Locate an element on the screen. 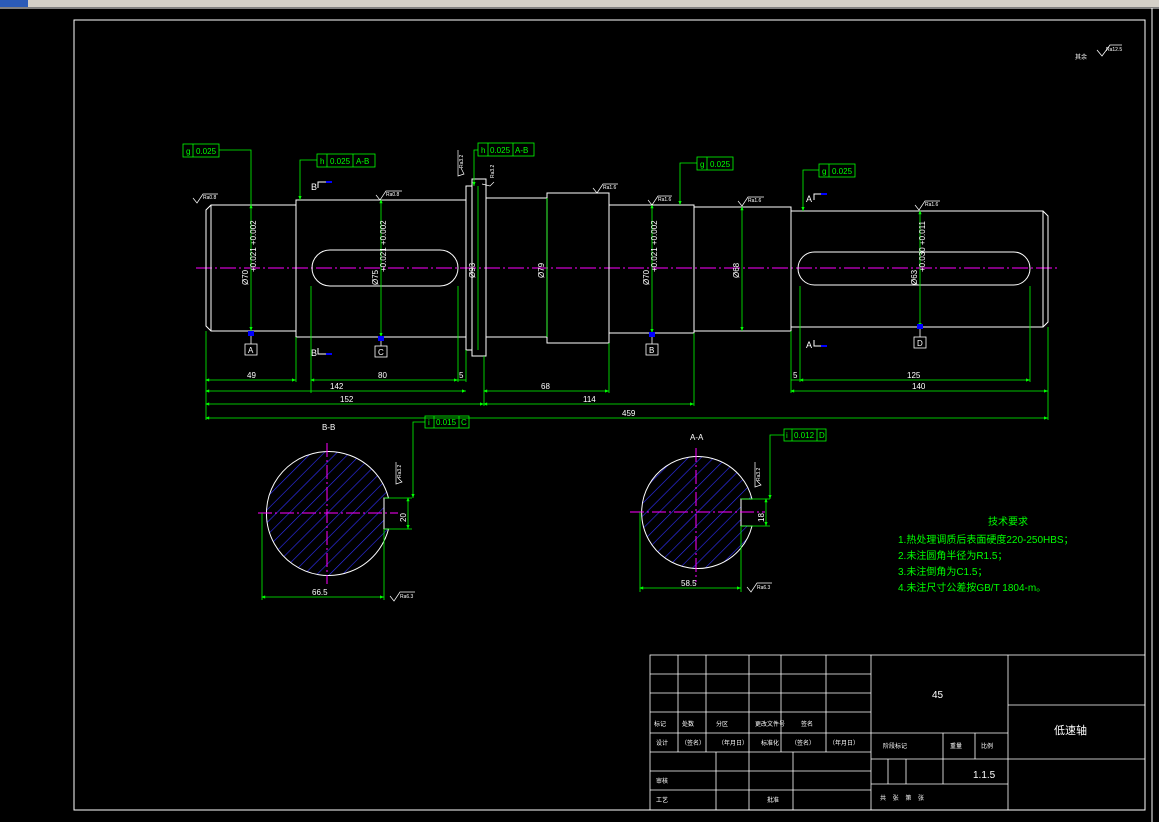 The width and height of the screenshot is (1159, 822). tech-note-line: 2.未注圆角半径为R1.5； is located at coordinates (952, 555).